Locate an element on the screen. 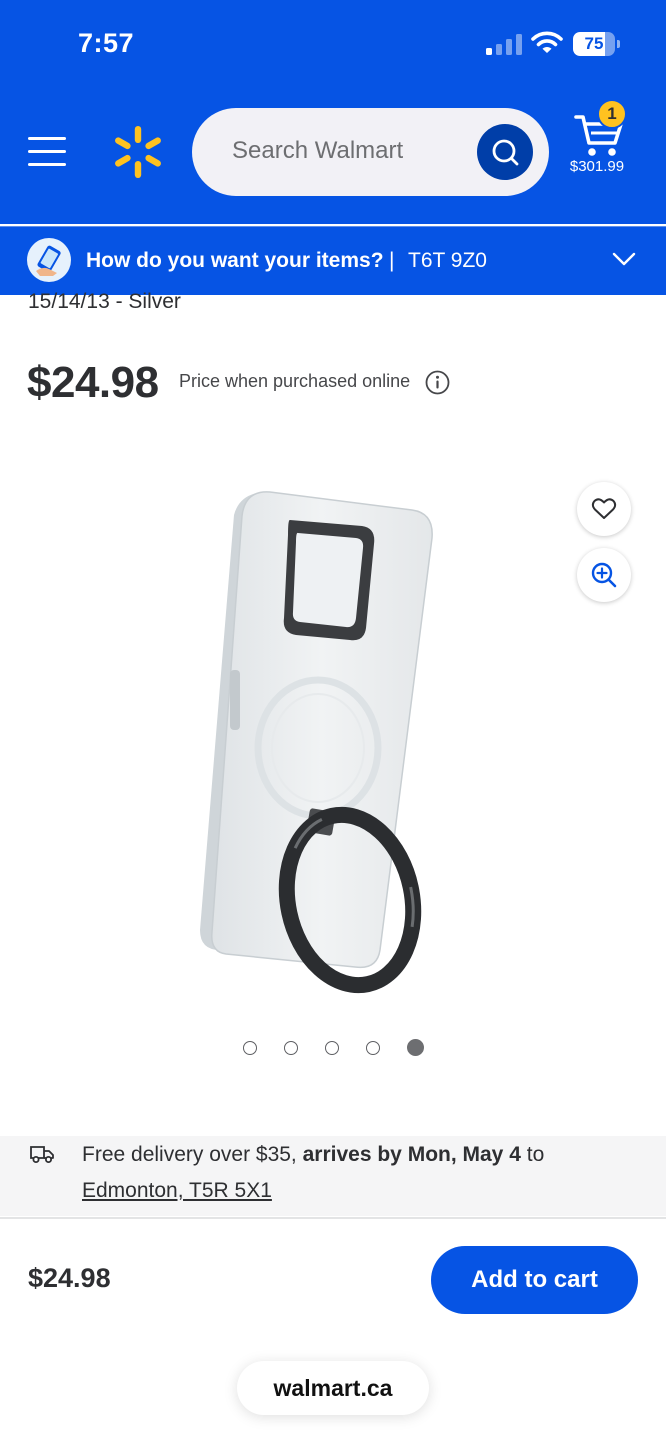  menu-button is located at coordinates (48, 151).